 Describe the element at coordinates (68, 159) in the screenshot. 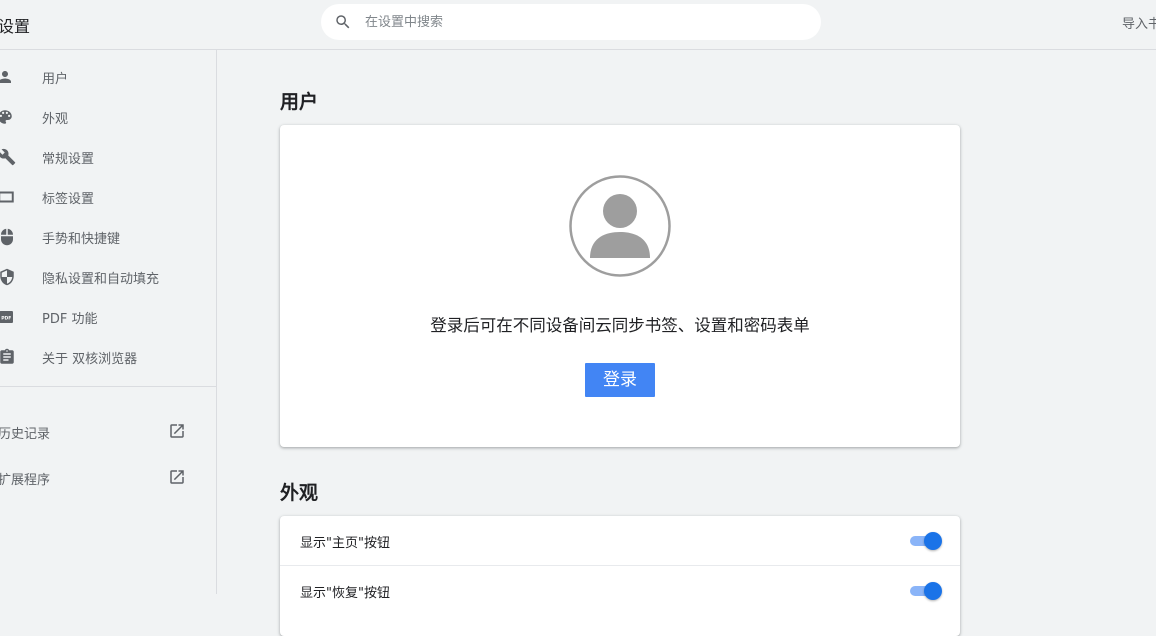

I see `sidebar-item-label: 常规设置` at that location.